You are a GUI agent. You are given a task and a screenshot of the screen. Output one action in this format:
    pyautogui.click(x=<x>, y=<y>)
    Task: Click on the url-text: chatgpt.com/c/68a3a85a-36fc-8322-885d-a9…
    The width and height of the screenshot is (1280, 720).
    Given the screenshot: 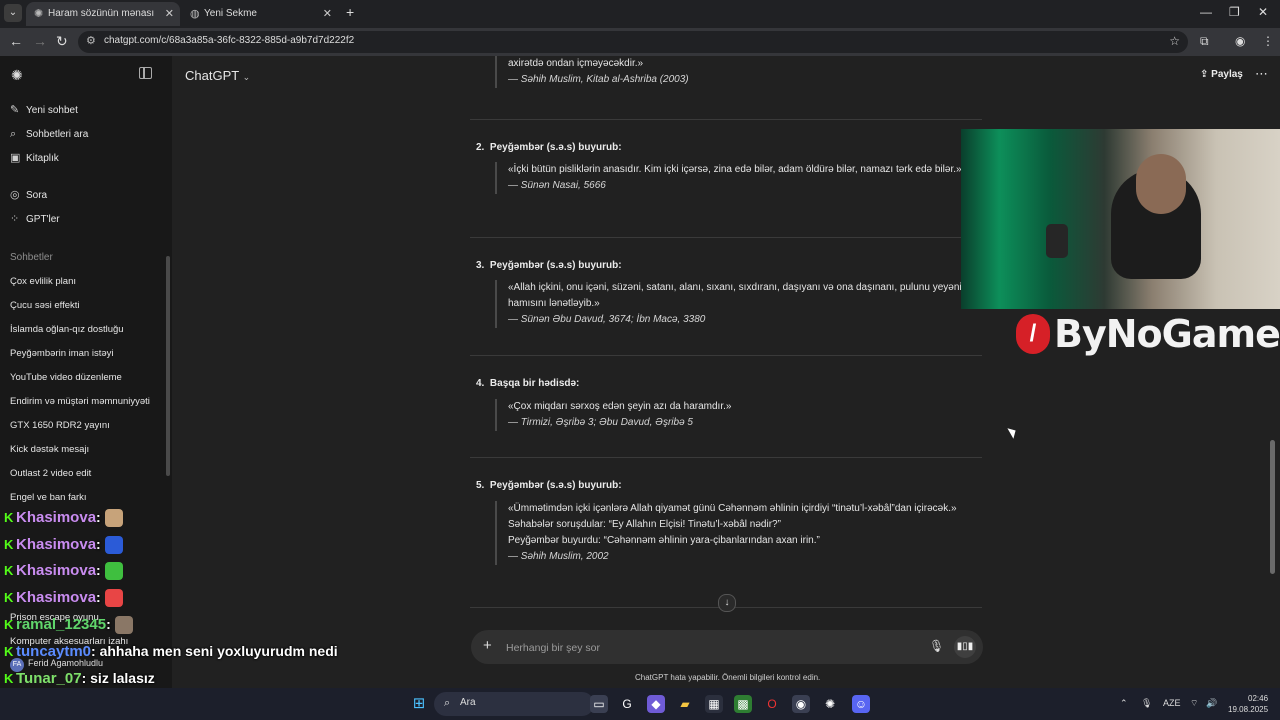 What is the action you would take?
    pyautogui.click(x=229, y=40)
    